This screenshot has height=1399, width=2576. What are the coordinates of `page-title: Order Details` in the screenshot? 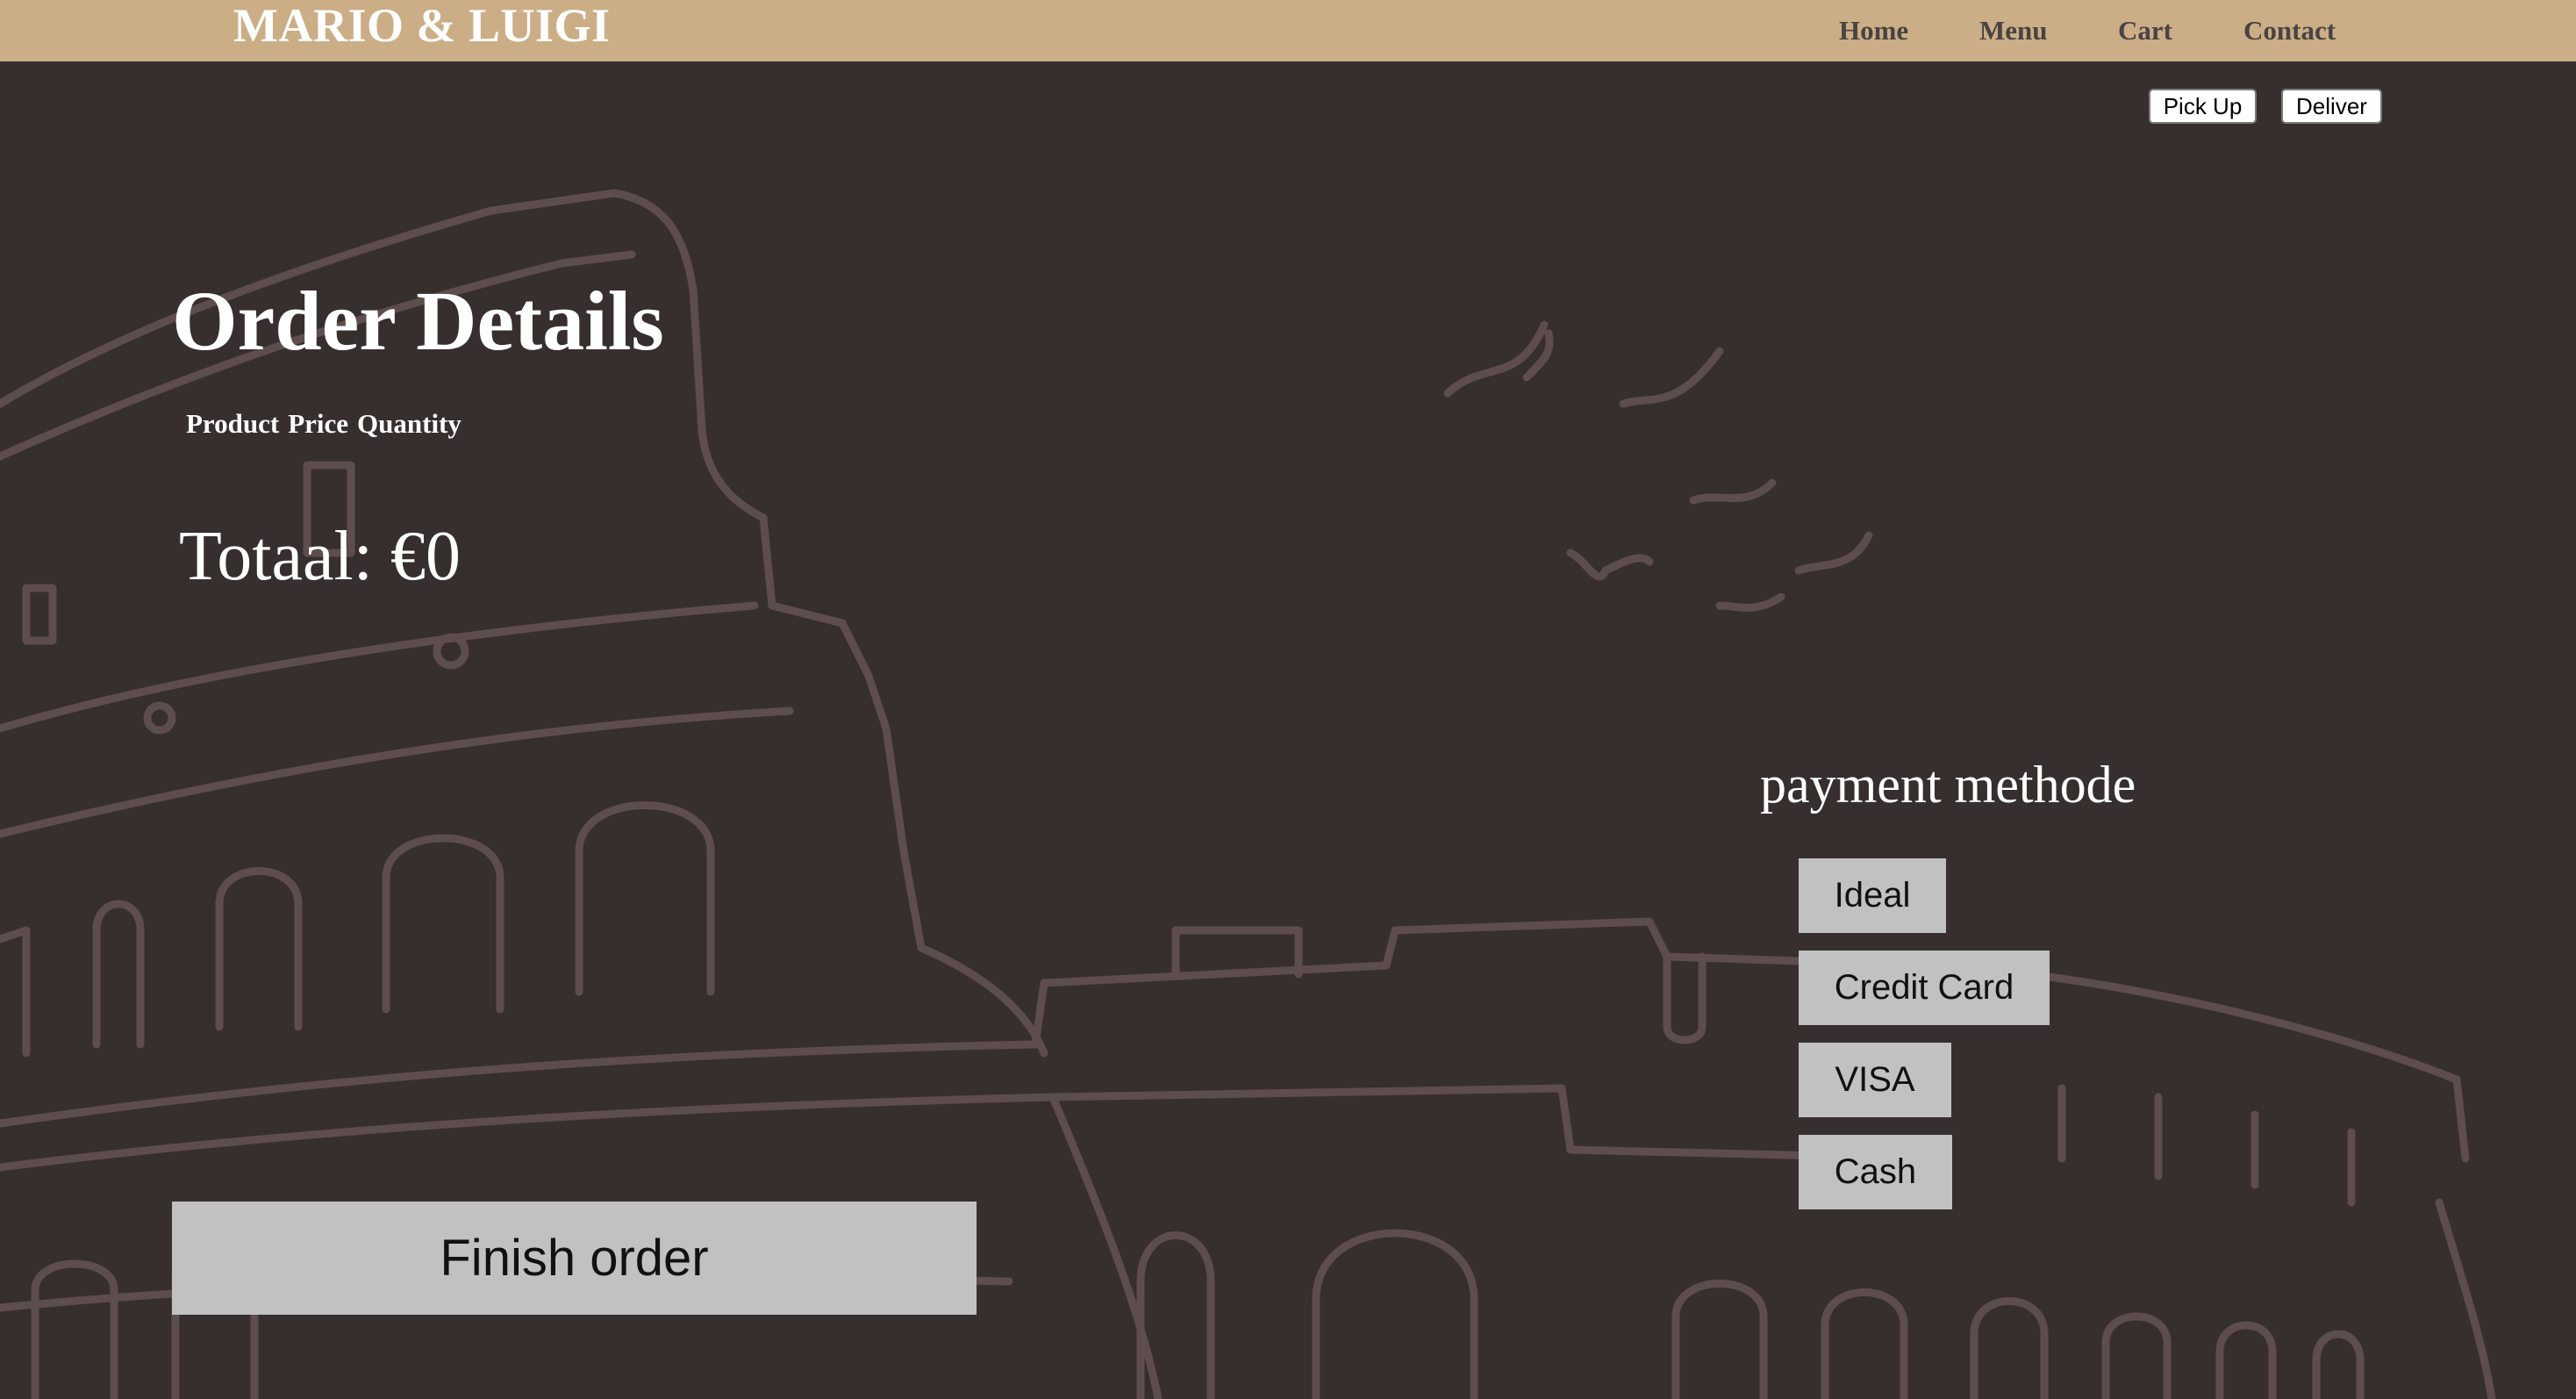 It's located at (418, 321).